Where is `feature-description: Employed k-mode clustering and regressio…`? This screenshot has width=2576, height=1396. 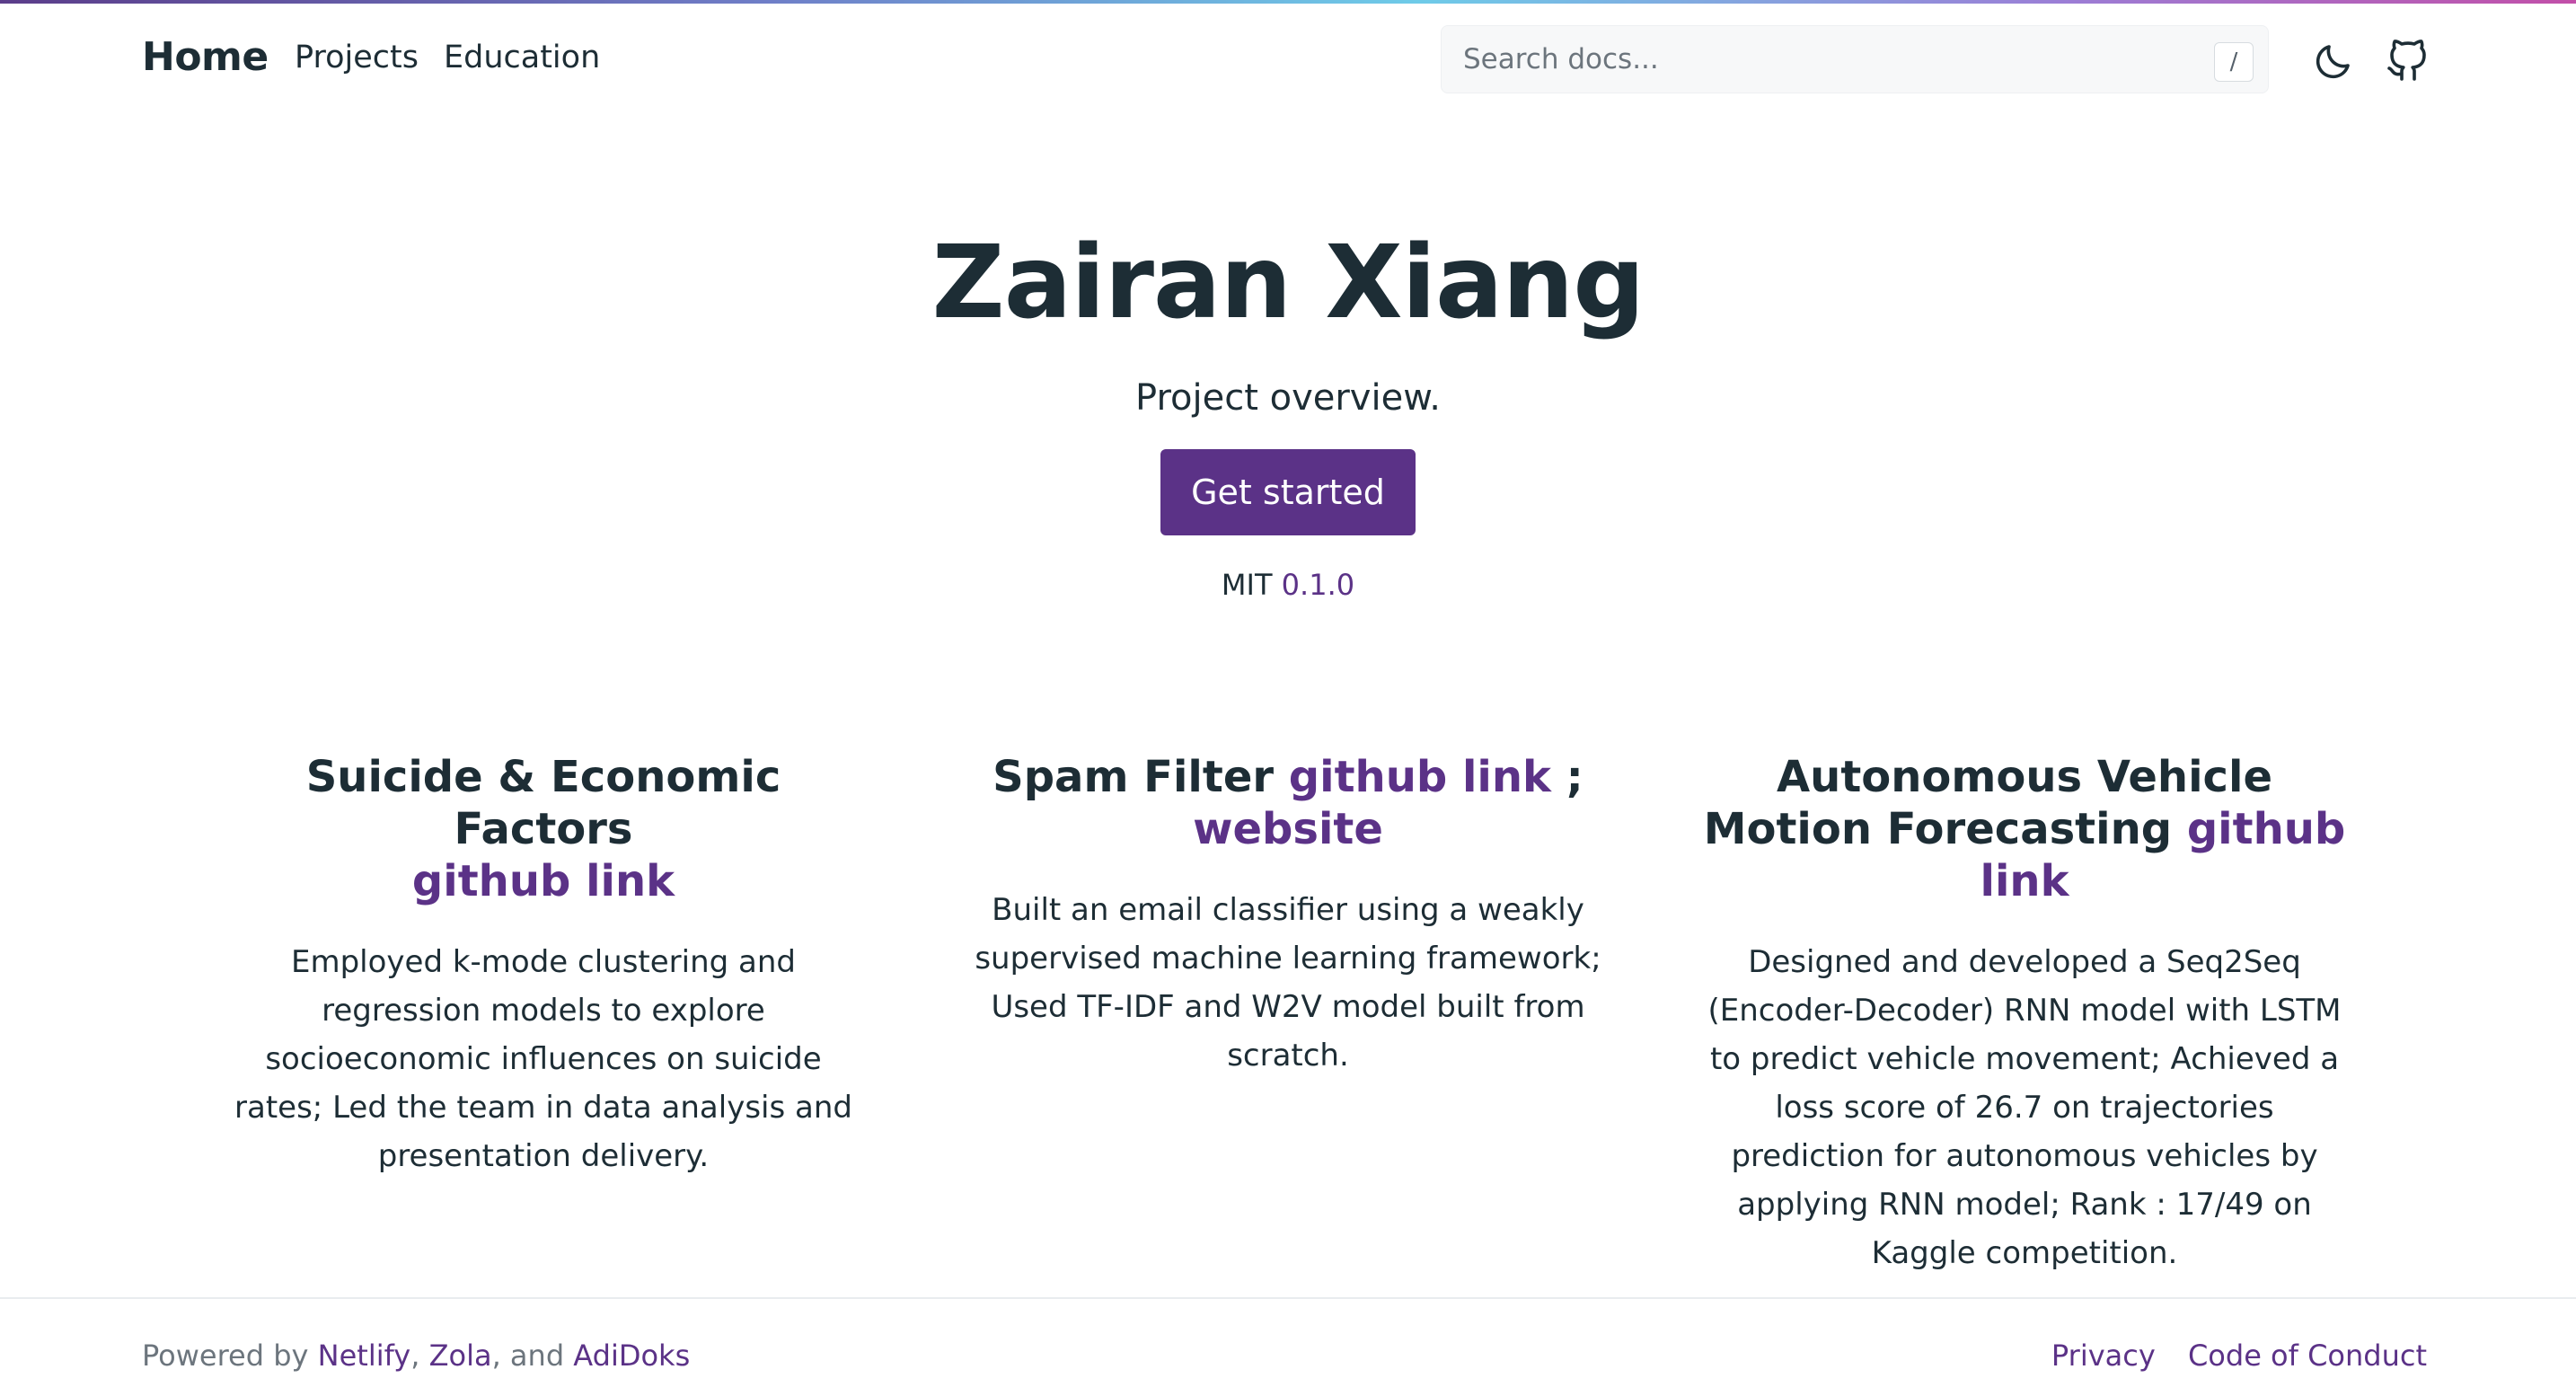
feature-description: Employed k-mode clustering and regressio… is located at coordinates (543, 1059).